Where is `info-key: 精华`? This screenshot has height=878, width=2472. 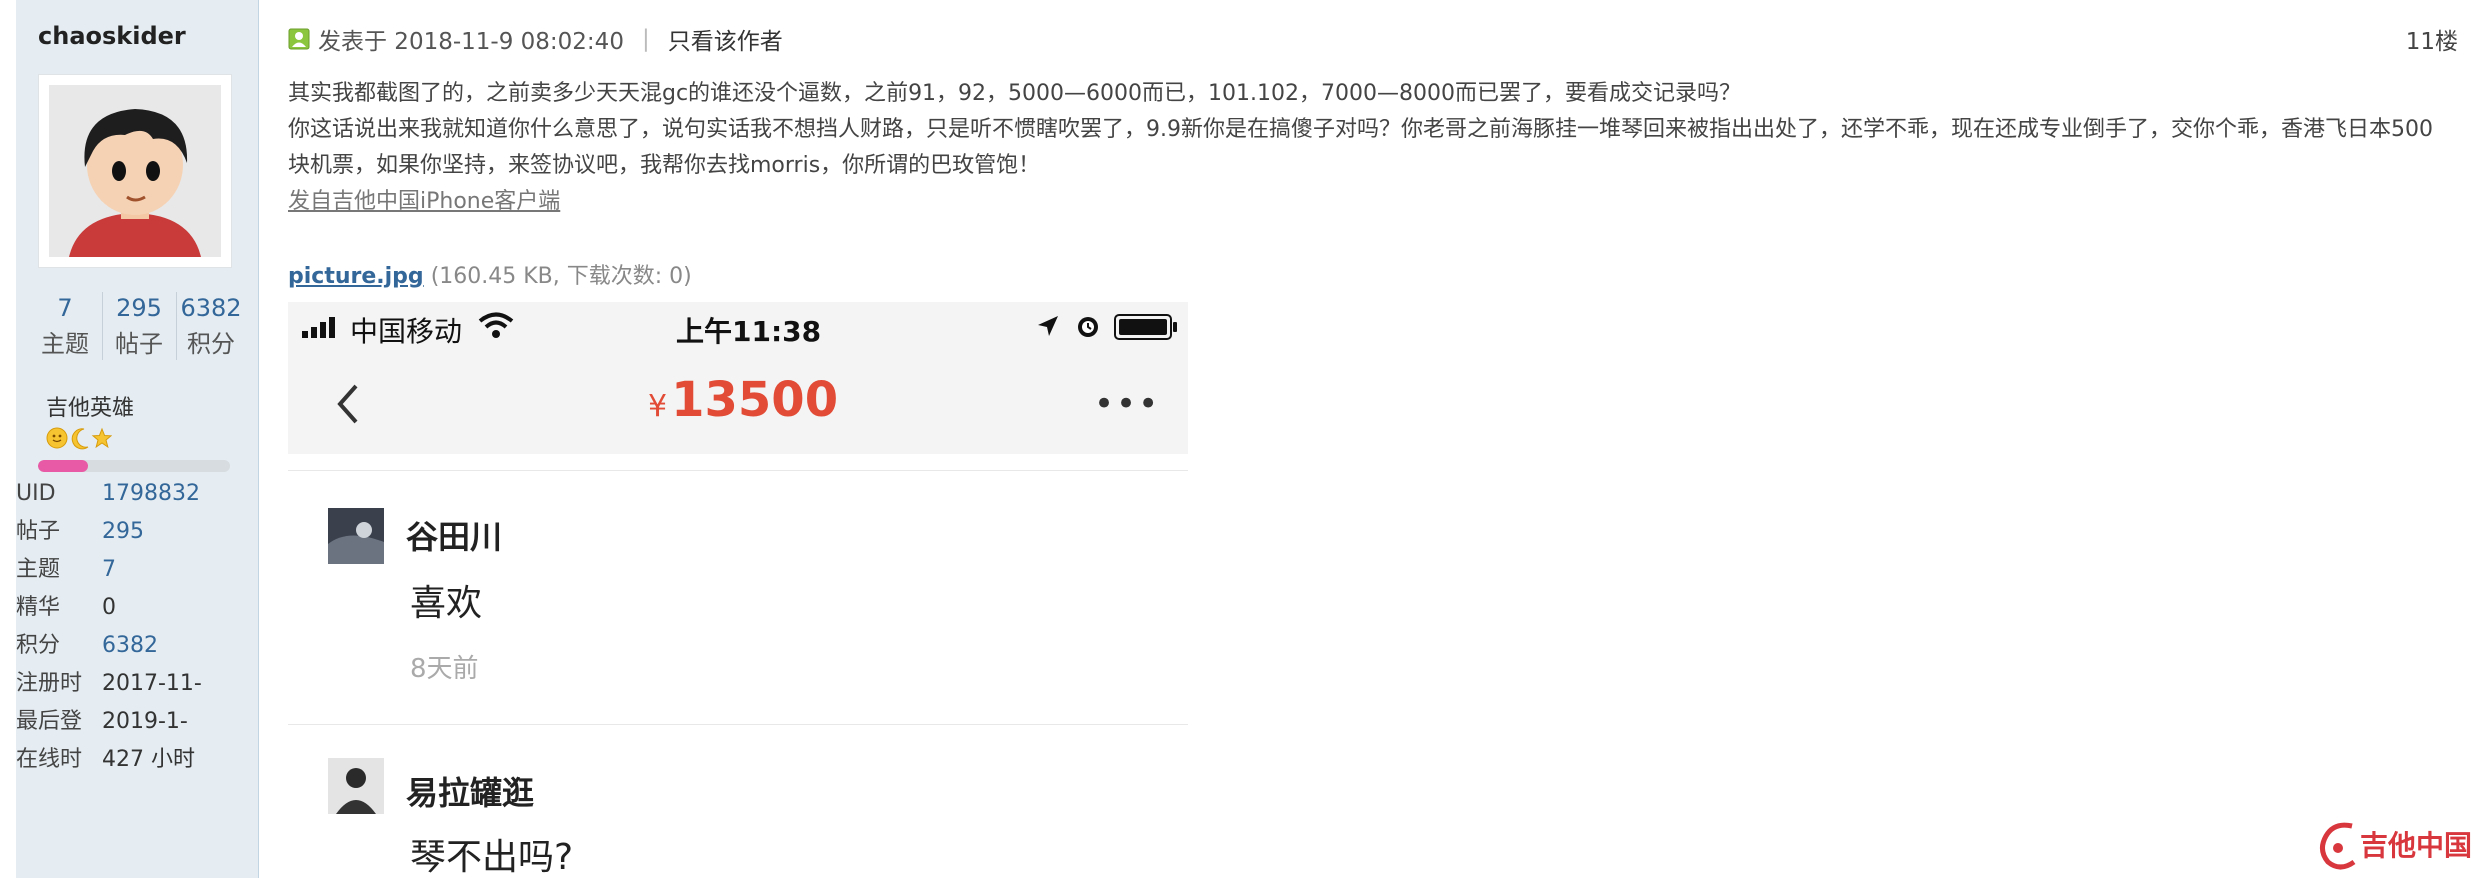
info-key: 精华 is located at coordinates (38, 607).